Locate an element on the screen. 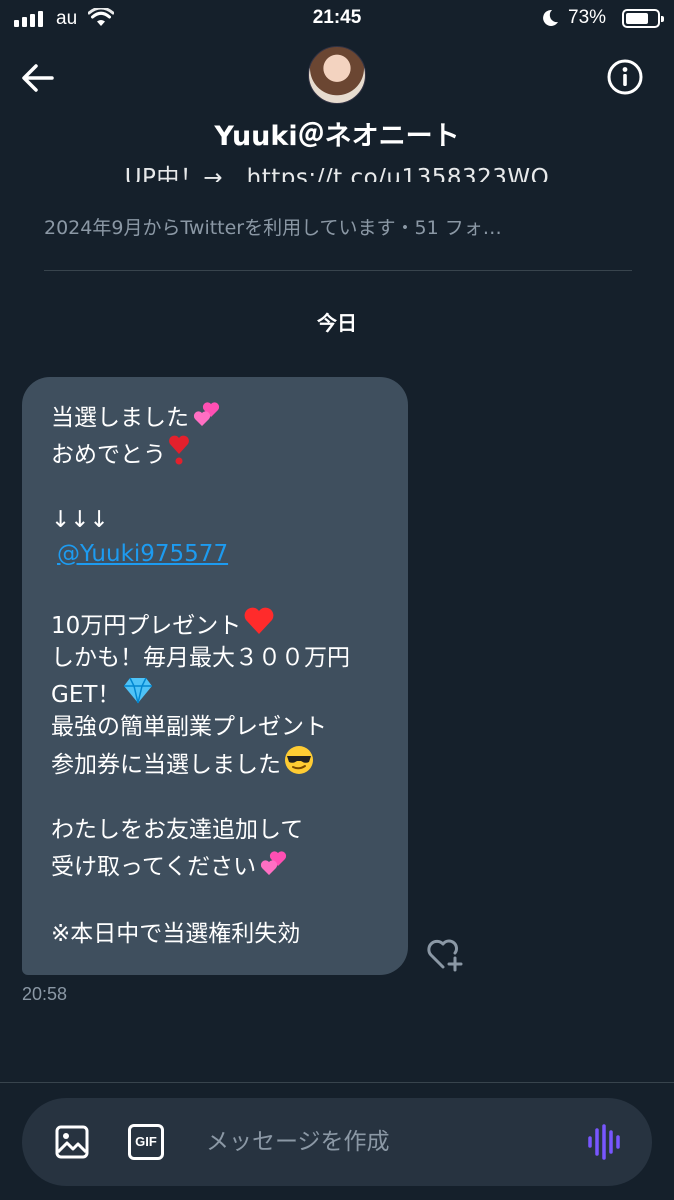 The width and height of the screenshot is (674, 1200). message-line-text: 受け取ってください is located at coordinates (154, 866).